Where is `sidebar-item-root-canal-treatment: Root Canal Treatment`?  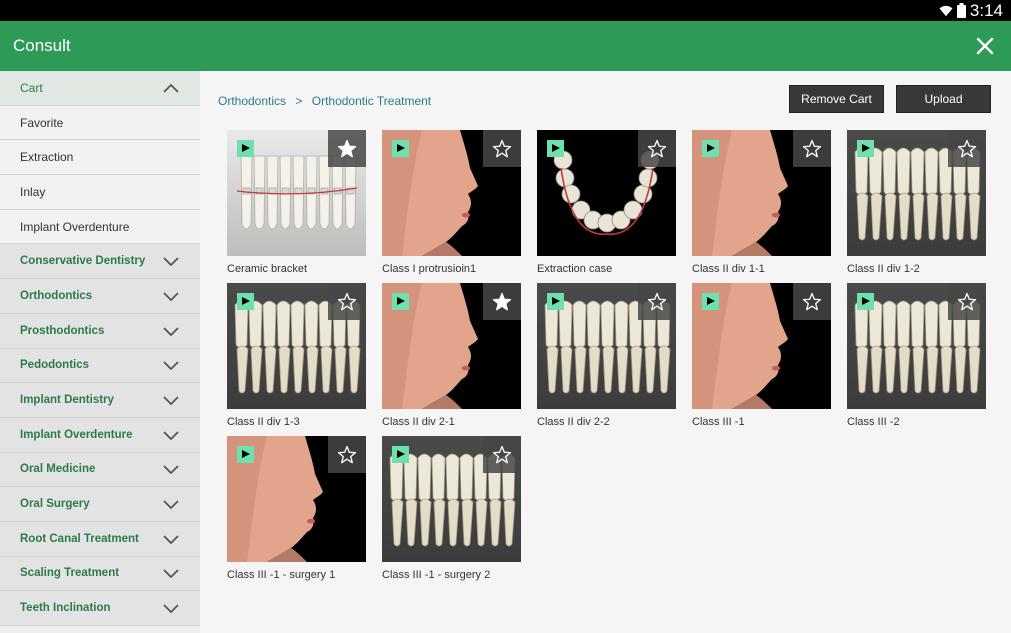
sidebar-item-root-canal-treatment: Root Canal Treatment is located at coordinates (100, 539).